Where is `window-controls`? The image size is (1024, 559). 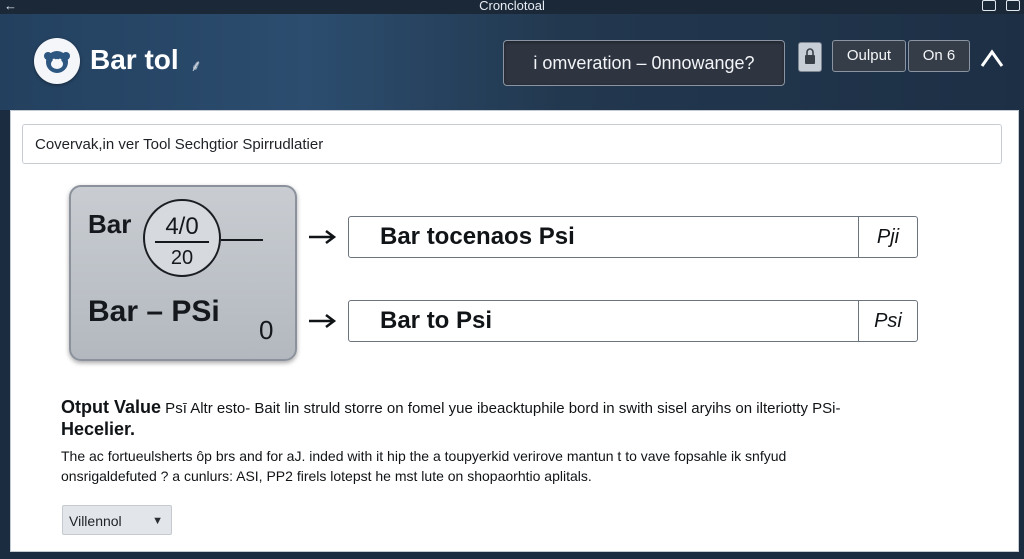 window-controls is located at coordinates (1001, 5).